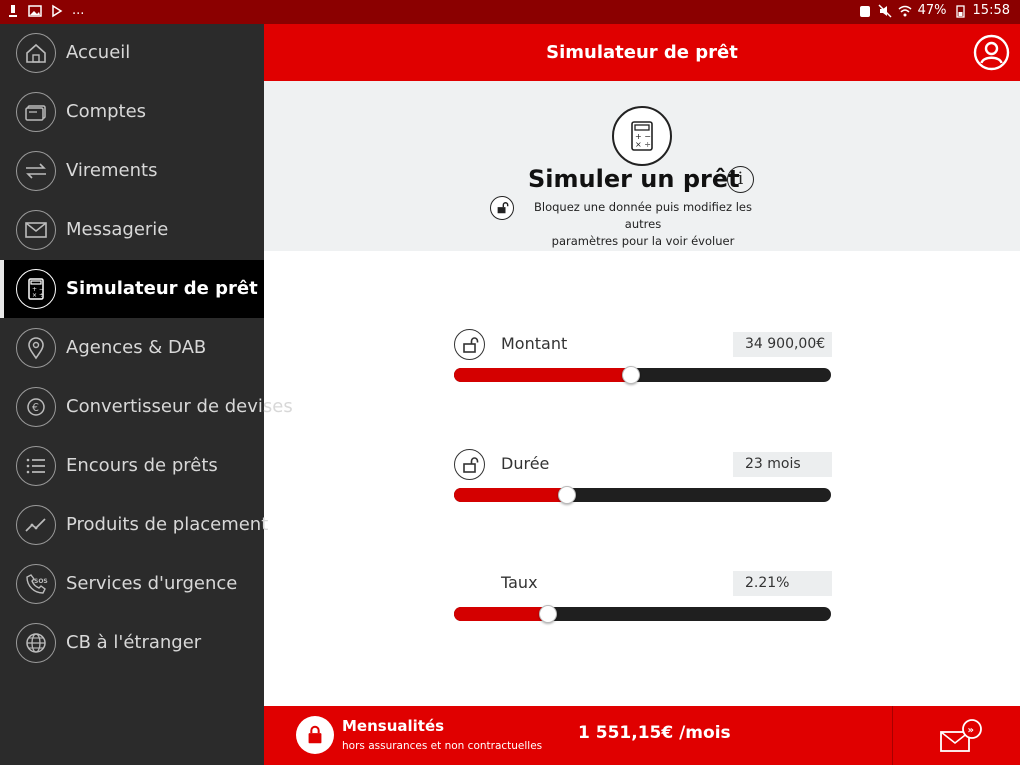 This screenshot has height=765, width=1020. Describe the element at coordinates (112, 170) in the screenshot. I see `sidebar-item-label: Virements` at that location.